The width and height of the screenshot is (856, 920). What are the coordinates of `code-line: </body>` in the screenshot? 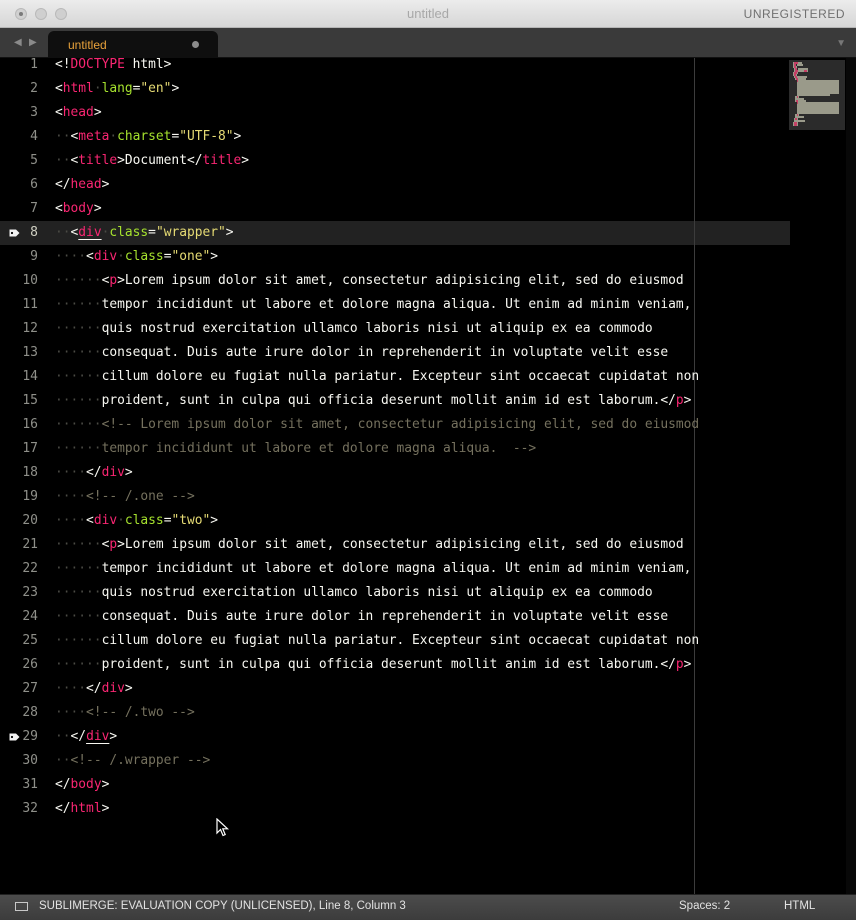 It's located at (82, 785).